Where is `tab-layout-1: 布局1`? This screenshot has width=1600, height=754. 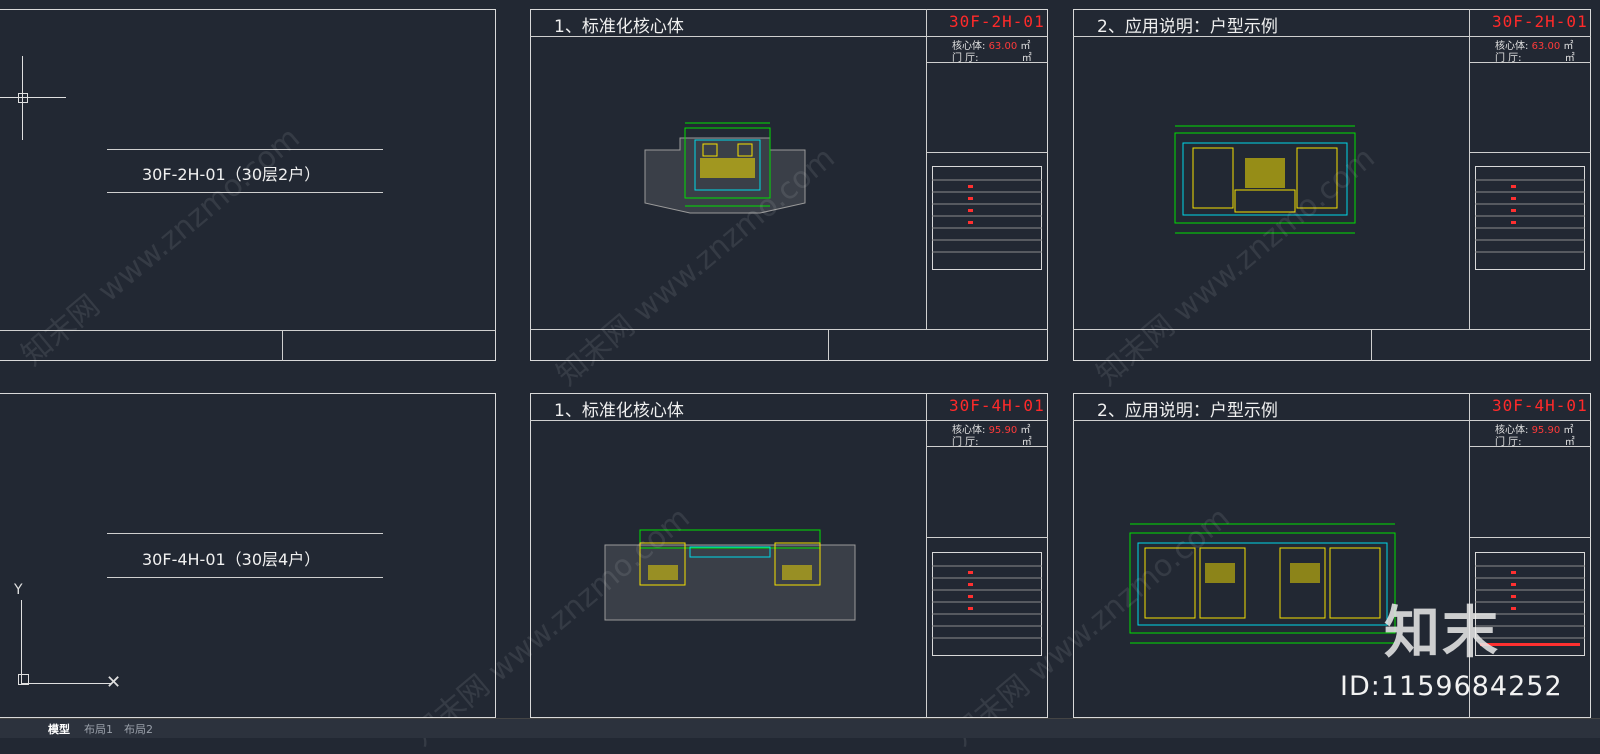
tab-layout-1: 布局1 is located at coordinates (98, 729).